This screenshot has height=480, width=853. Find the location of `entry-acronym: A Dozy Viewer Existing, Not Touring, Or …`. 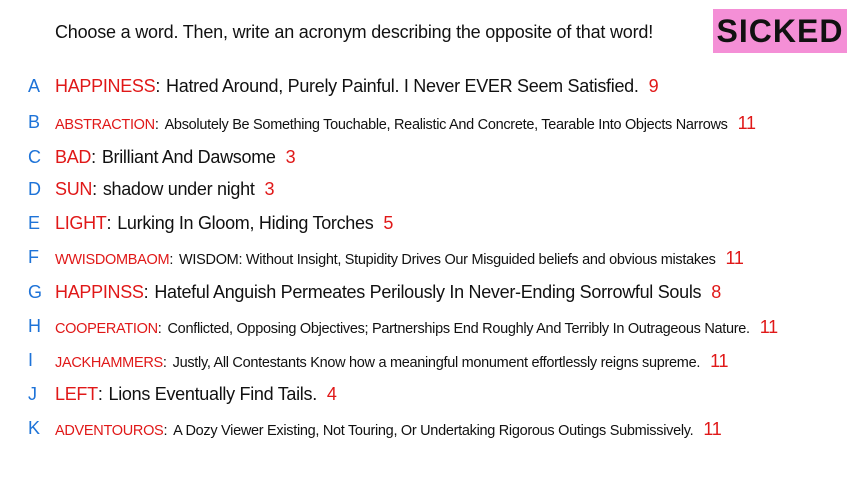

entry-acronym: A Dozy Viewer Existing, Not Touring, Or … is located at coordinates (433, 431).